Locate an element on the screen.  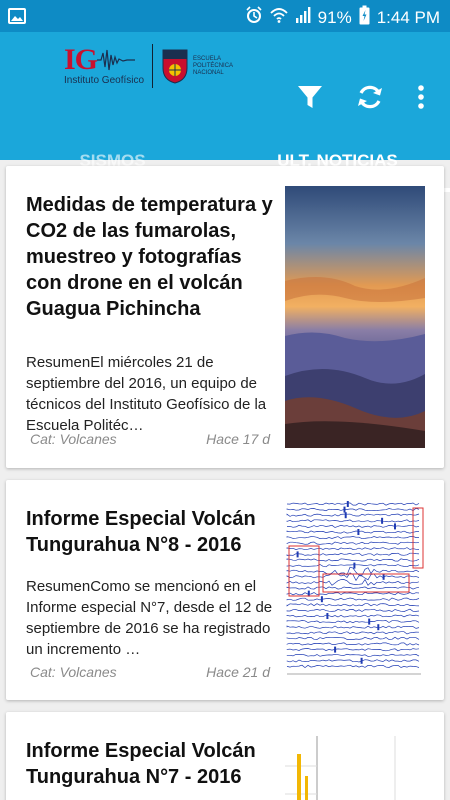
epn-name: ESCUELA POLITÉCNICA NACIONAL is located at coordinates (213, 65).